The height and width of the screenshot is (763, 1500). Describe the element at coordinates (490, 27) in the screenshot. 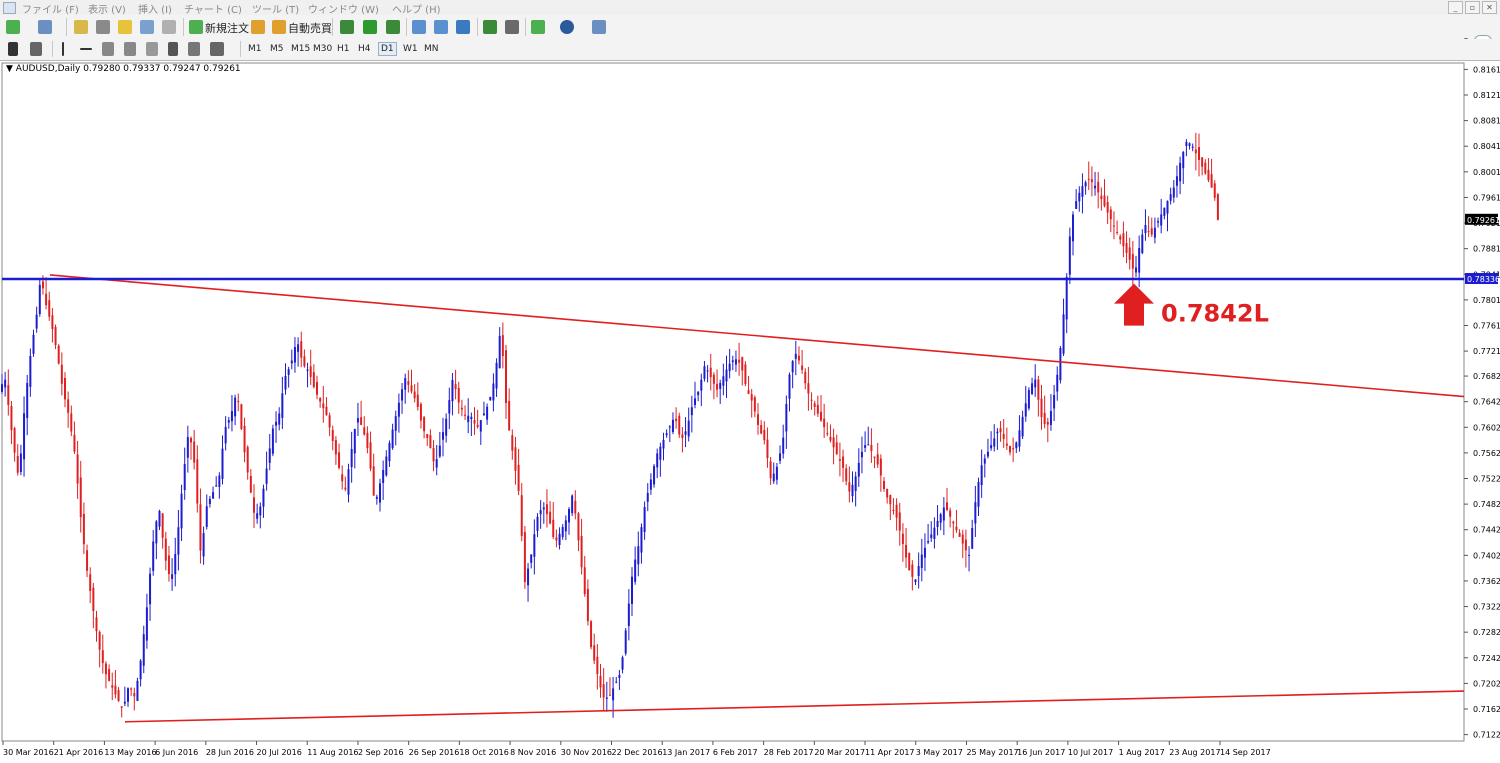

I see `auto-scroll-icon` at that location.